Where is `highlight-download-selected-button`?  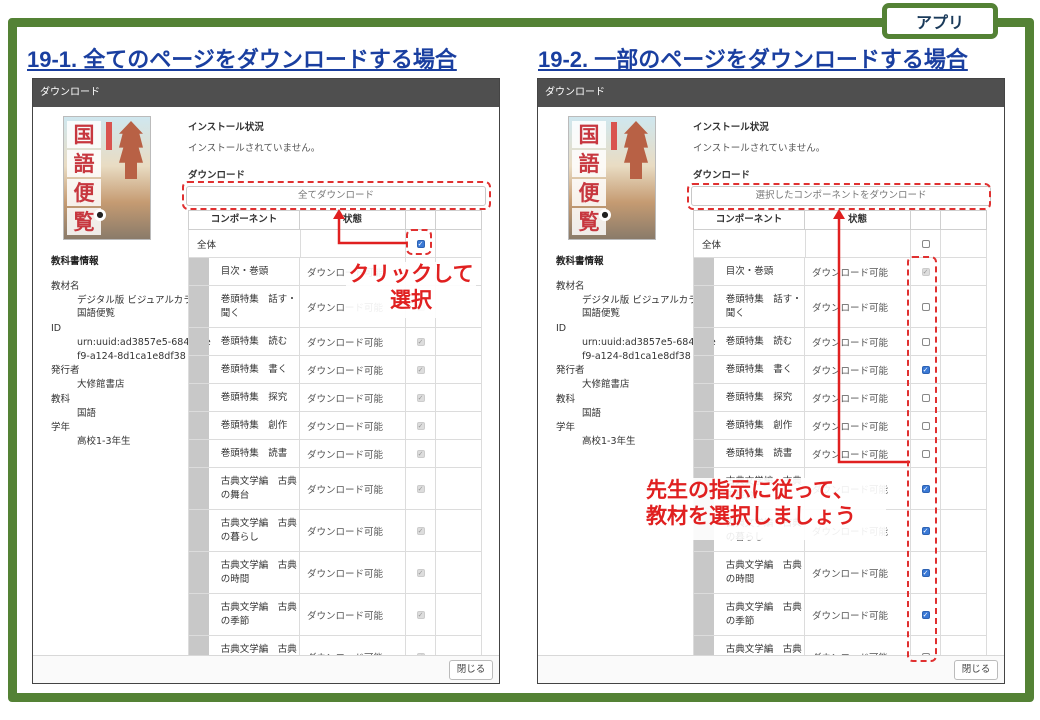 highlight-download-selected-button is located at coordinates (839, 196).